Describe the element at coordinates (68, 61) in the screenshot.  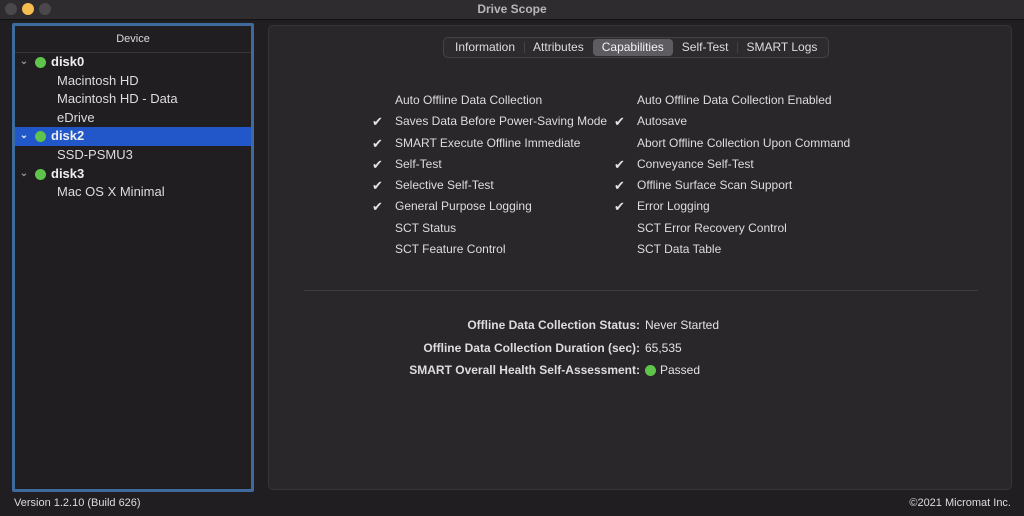
I see `disk-label: disk0` at that location.